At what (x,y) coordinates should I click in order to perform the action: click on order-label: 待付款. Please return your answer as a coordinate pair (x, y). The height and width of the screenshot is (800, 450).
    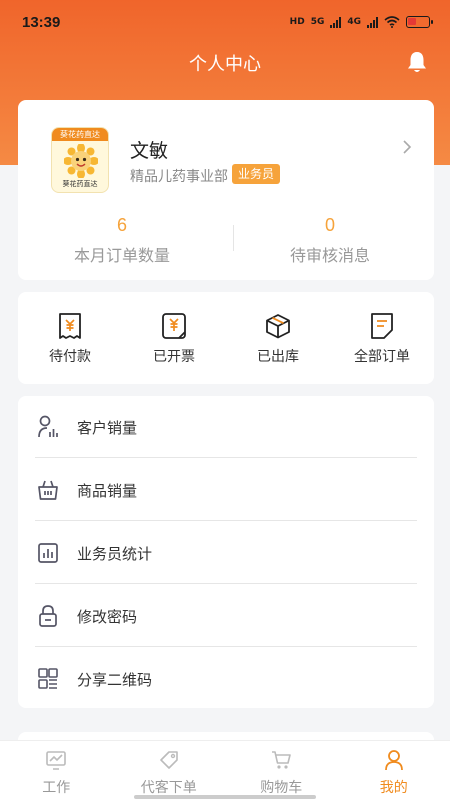
    Looking at the image, I should click on (70, 357).